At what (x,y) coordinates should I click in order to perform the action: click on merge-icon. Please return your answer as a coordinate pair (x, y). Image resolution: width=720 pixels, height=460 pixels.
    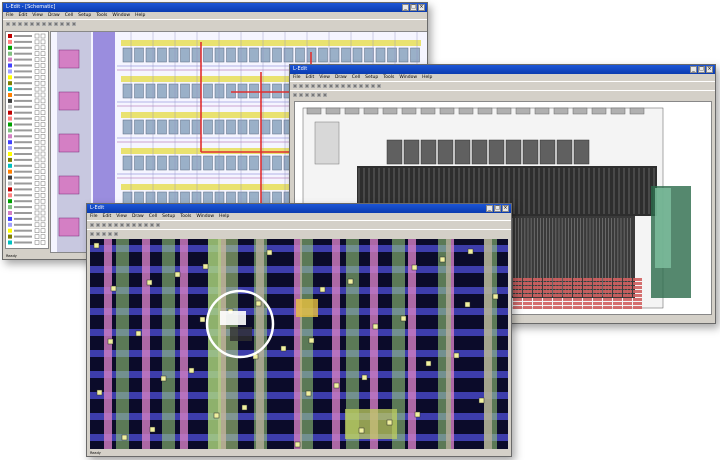
    Looking at the image, I should click on (319, 95).